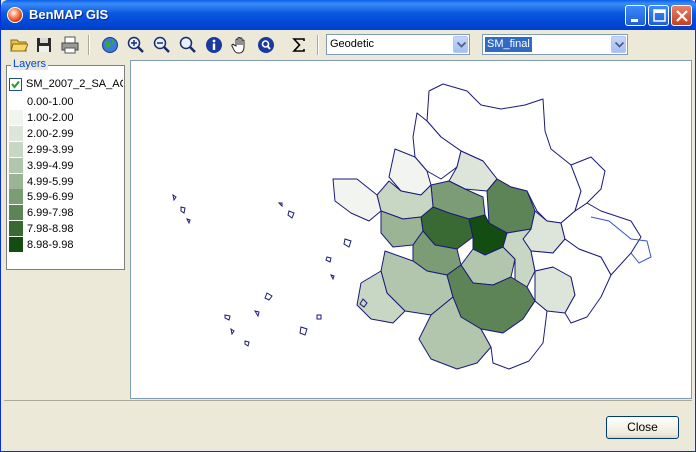 The height and width of the screenshot is (452, 696). I want to click on close-window-button, so click(681, 15).